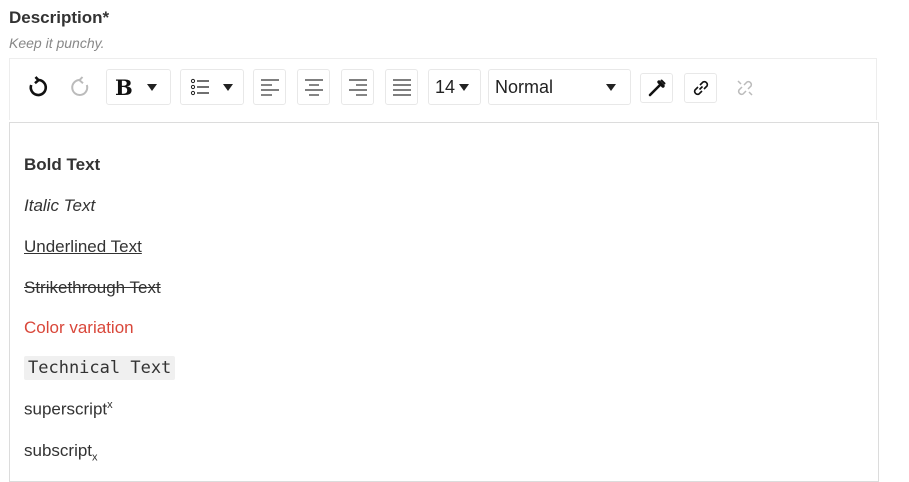 This screenshot has width=909, height=482. I want to click on superscript-base: superscript, so click(66, 409).